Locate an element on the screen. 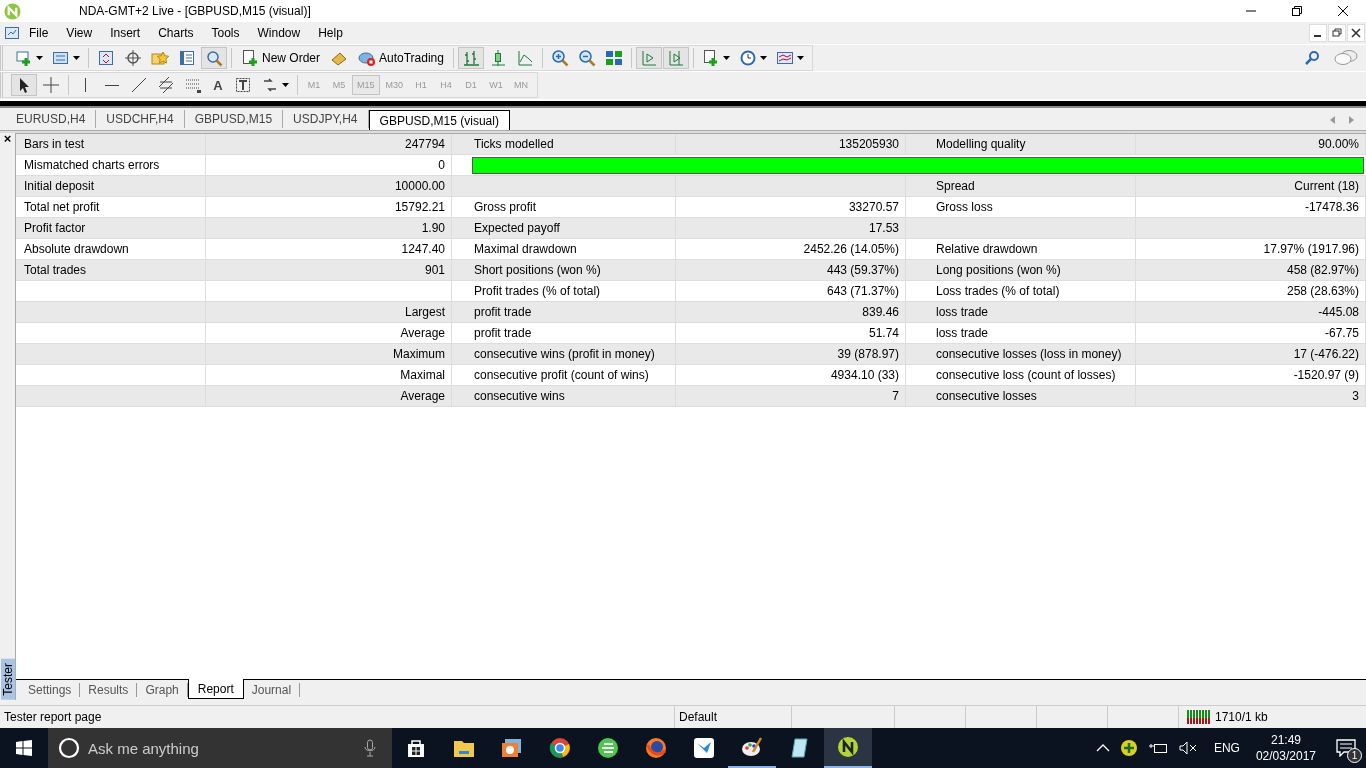 This screenshot has width=1366, height=768. menu-item: File is located at coordinates (39, 33).